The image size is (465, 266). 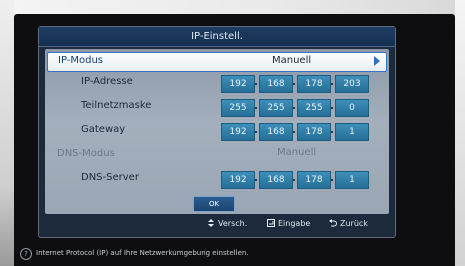 I want to click on return-arrow-icon, so click(x=333, y=223).